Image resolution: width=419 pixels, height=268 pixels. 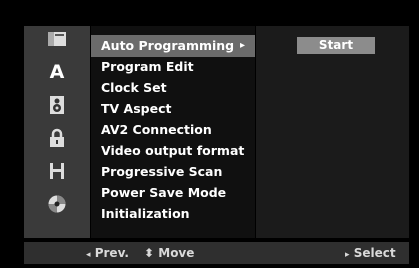 I want to click on menu-item-auto-programming: Auto Programming ▸, so click(x=173, y=46).